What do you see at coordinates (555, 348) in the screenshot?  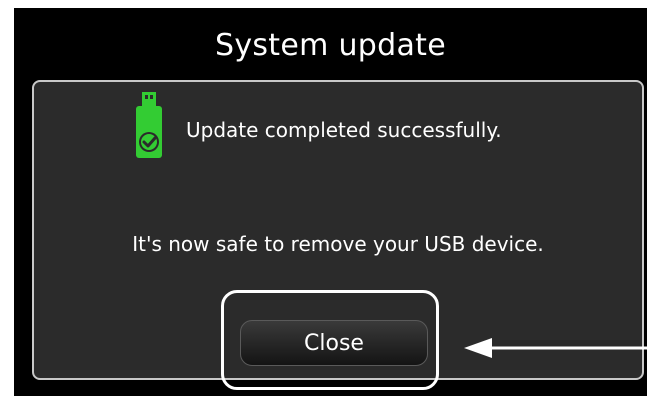 I see `arrow-pointer-icon` at bounding box center [555, 348].